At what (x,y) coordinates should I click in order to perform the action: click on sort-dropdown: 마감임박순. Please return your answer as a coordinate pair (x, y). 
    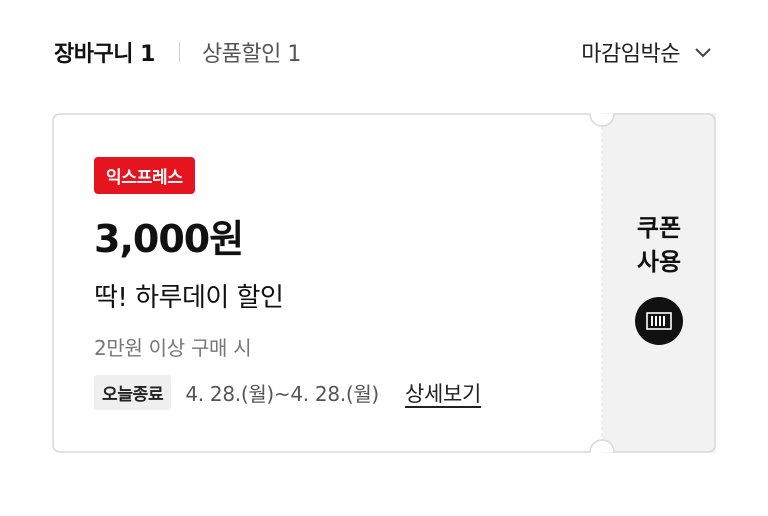
    Looking at the image, I should click on (647, 52).